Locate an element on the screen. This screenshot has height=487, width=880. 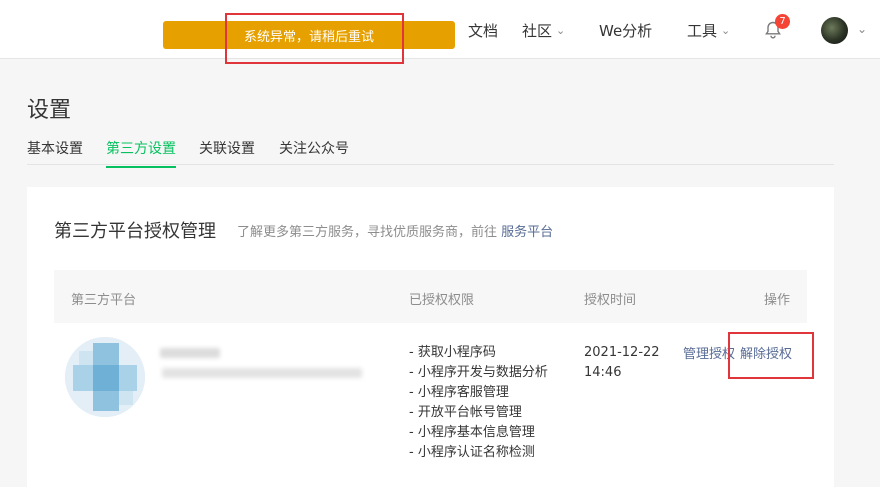
column-header-permissions: 已授权权限 is located at coordinates (442, 300).